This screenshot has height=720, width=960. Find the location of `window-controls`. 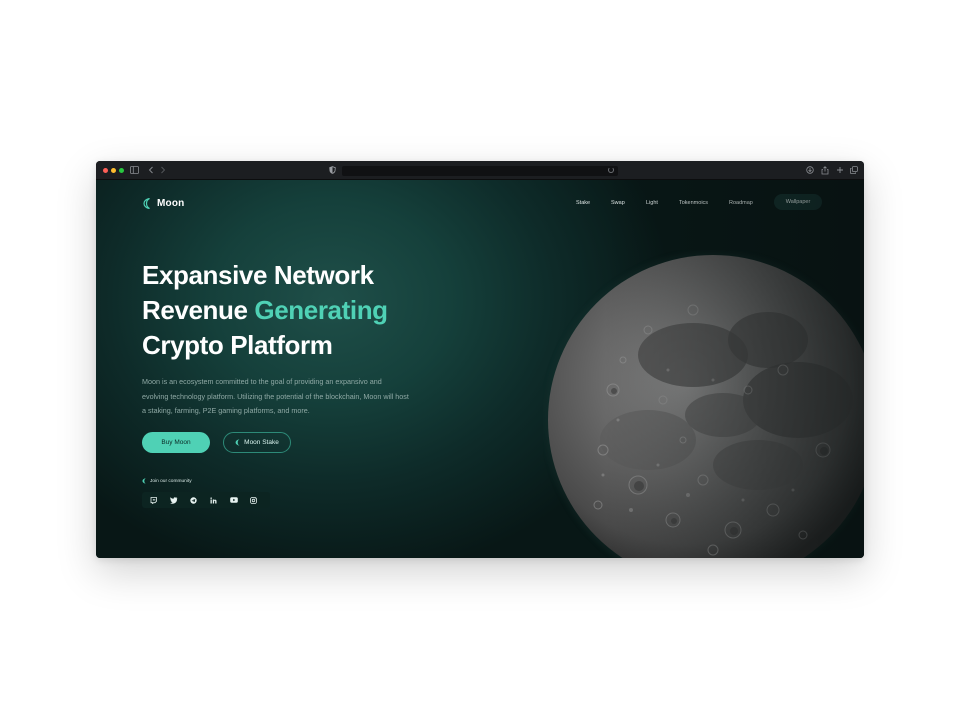

window-controls is located at coordinates (113, 170).